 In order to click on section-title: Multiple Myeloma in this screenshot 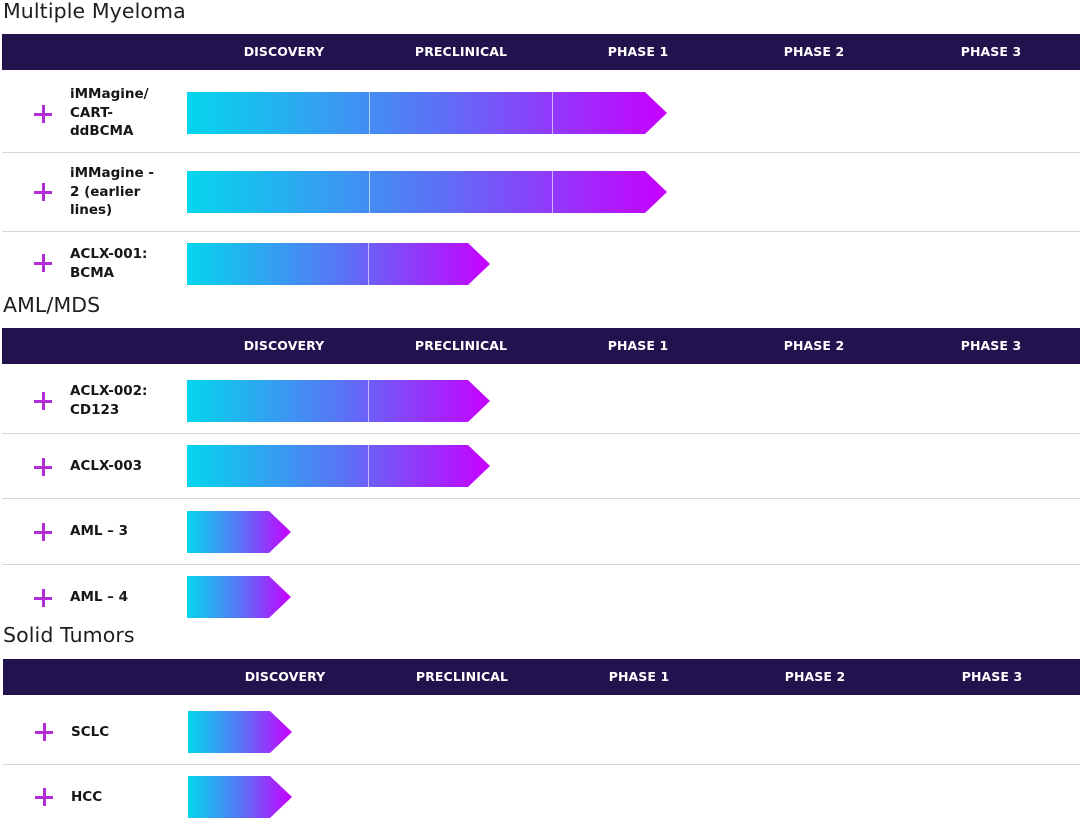, I will do `click(94, 11)`.